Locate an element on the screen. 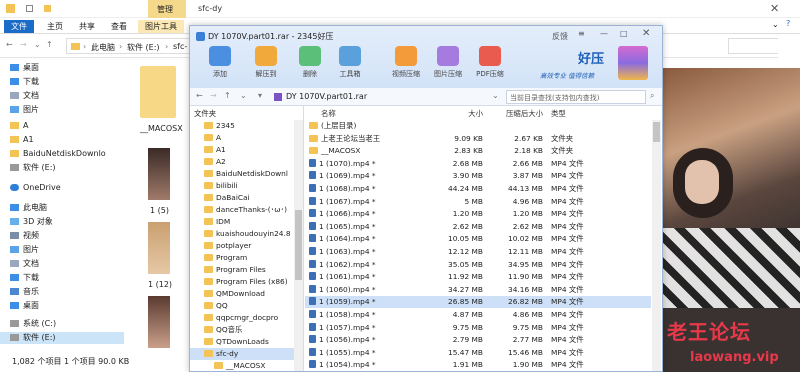 Image resolution: width=800 pixels, height=372 pixels. help-icon: ? is located at coordinates (788, 23).